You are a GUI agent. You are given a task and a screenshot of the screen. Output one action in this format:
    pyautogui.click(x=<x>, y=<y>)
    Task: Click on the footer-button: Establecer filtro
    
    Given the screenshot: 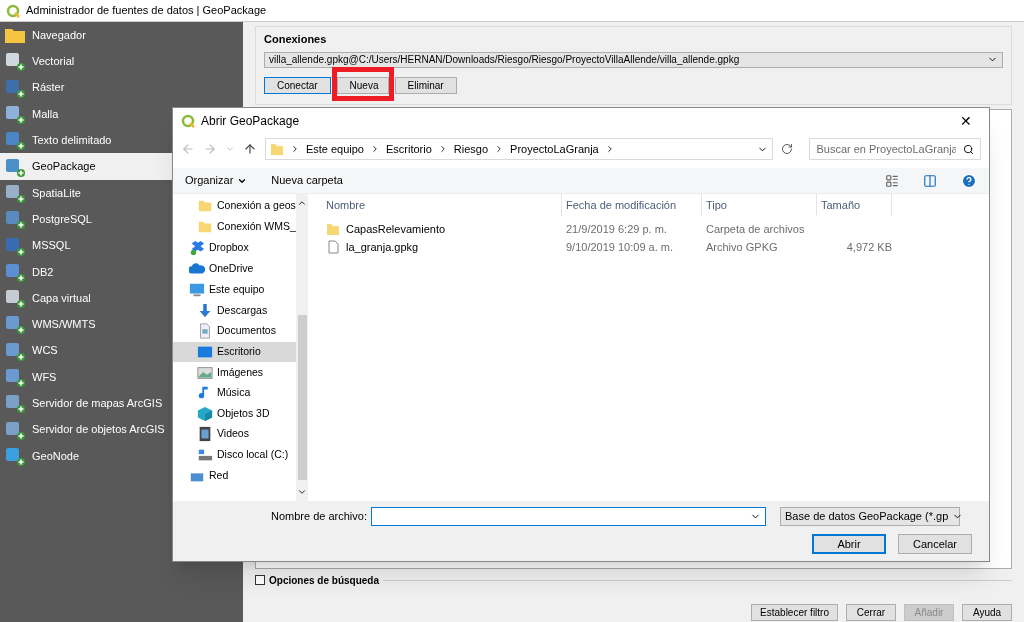 What is the action you would take?
    pyautogui.click(x=794, y=612)
    